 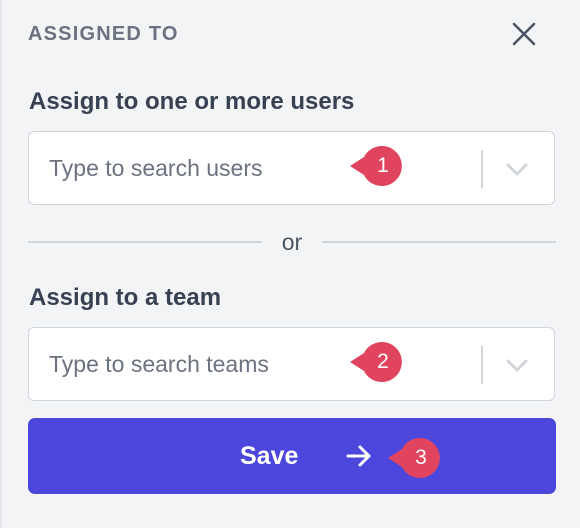 I want to click on teams-select, so click(x=291, y=364).